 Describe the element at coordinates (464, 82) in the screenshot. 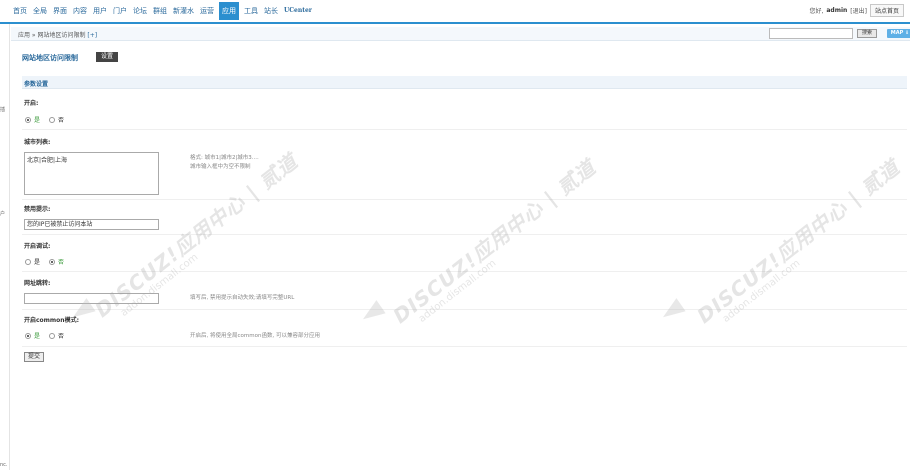

I see `section-header: 参数设置` at that location.